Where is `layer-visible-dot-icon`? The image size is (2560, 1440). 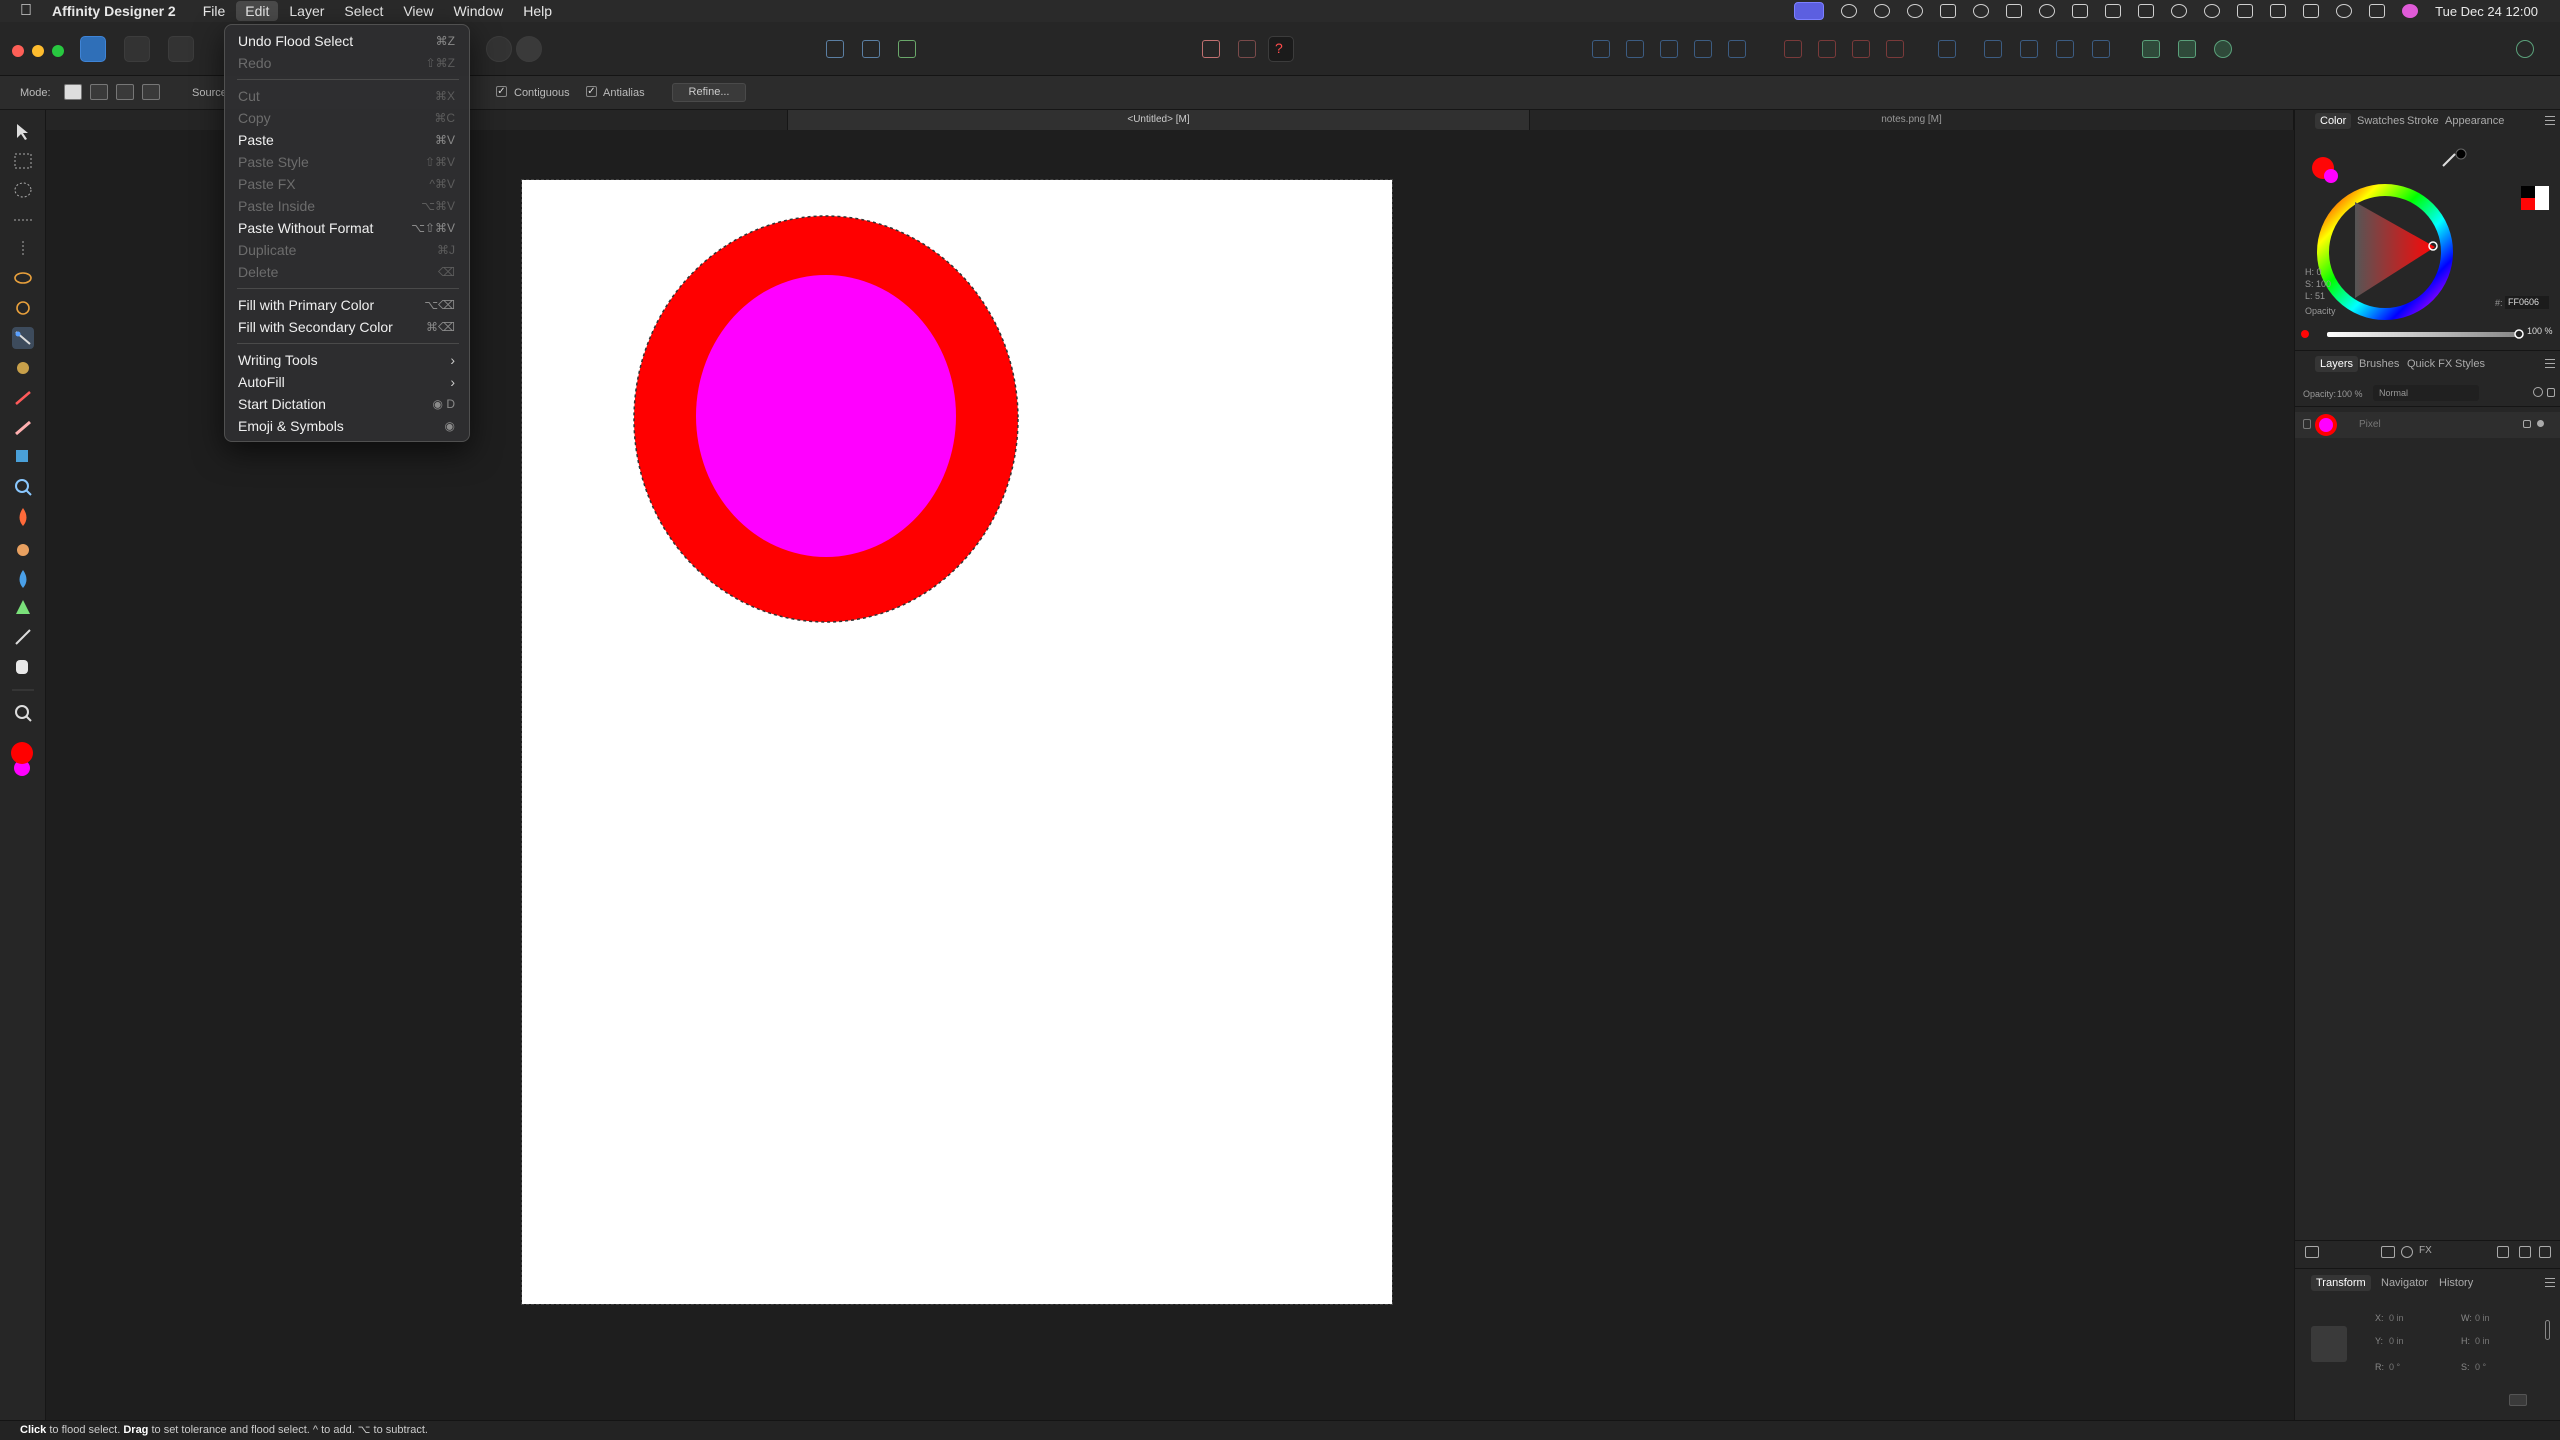 layer-visible-dot-icon is located at coordinates (2540, 423).